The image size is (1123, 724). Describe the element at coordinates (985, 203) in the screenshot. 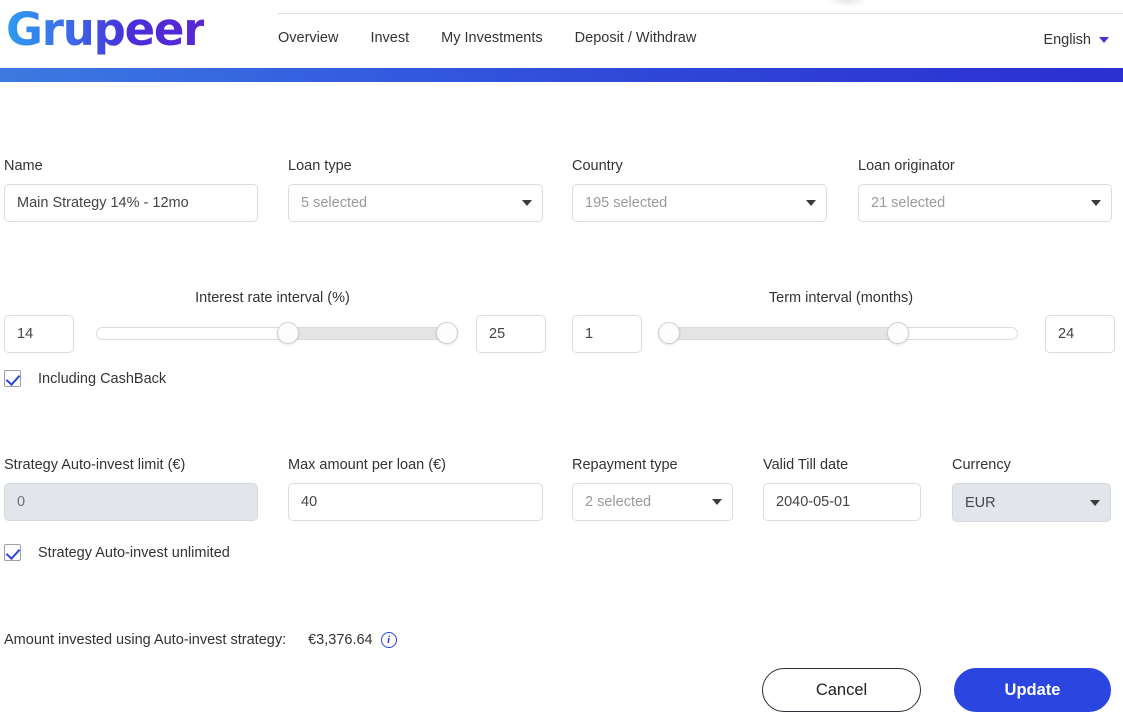

I see `loan-originator-select: 21 selected` at that location.